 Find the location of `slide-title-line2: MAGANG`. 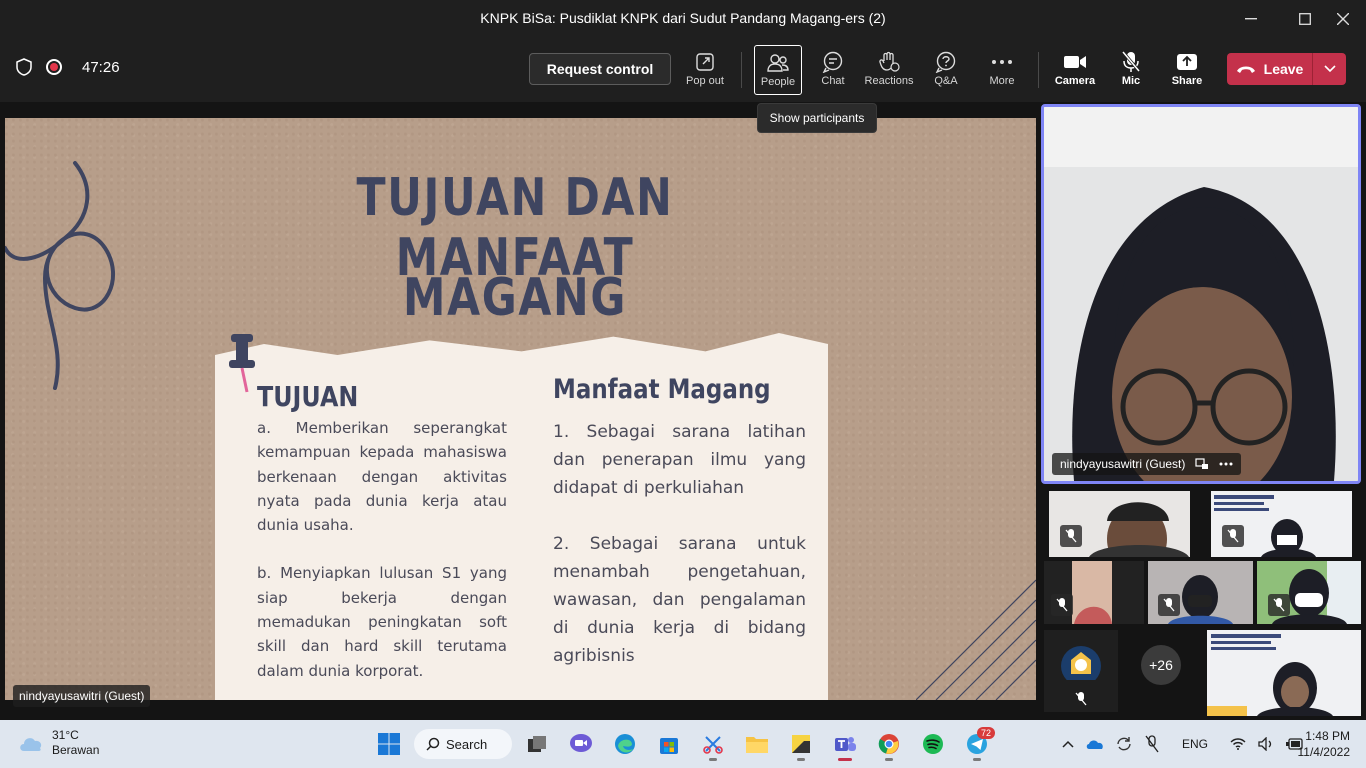

slide-title-line2: MAGANG is located at coordinates (515, 298).